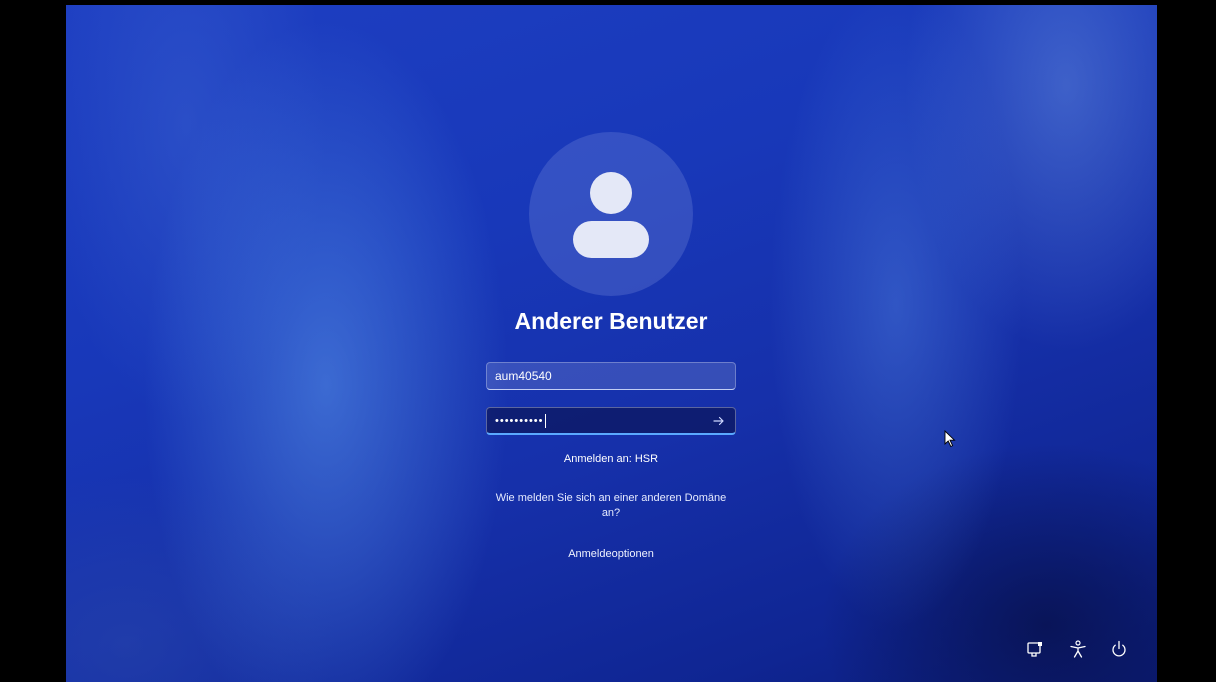 The width and height of the screenshot is (1216, 682). I want to click on user-icon, so click(611, 215).